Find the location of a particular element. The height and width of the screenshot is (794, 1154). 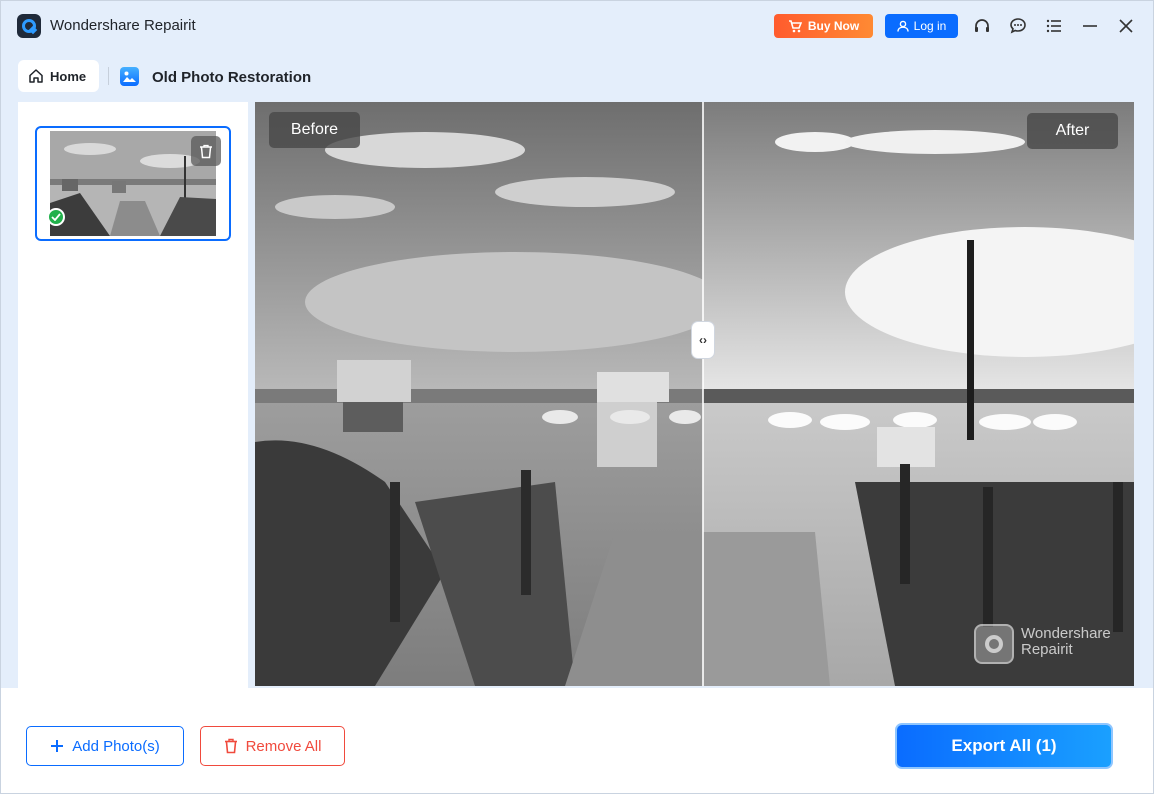

split-line is located at coordinates (703, 394).